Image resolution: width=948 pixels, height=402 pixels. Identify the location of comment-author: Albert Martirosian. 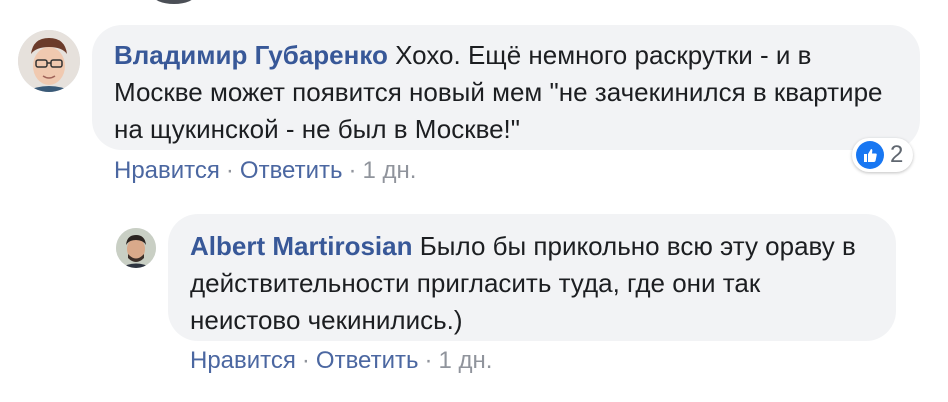
(301, 246).